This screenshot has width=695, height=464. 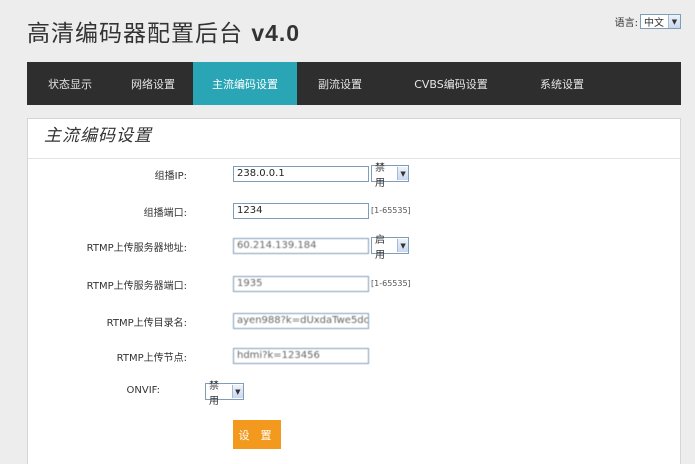 I want to click on app-title: 高清编码器配置后台 v4.0, so click(x=164, y=33).